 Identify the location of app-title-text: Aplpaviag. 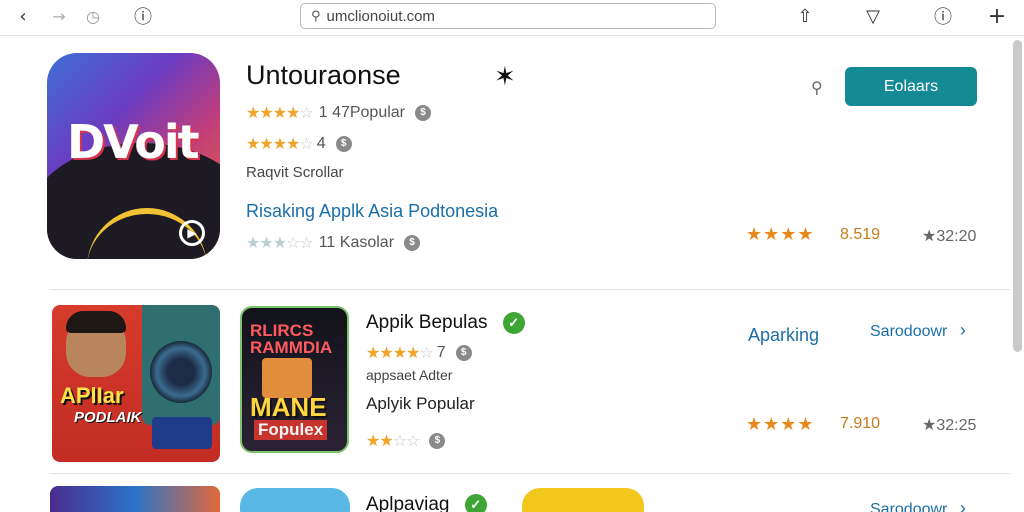
(408, 503).